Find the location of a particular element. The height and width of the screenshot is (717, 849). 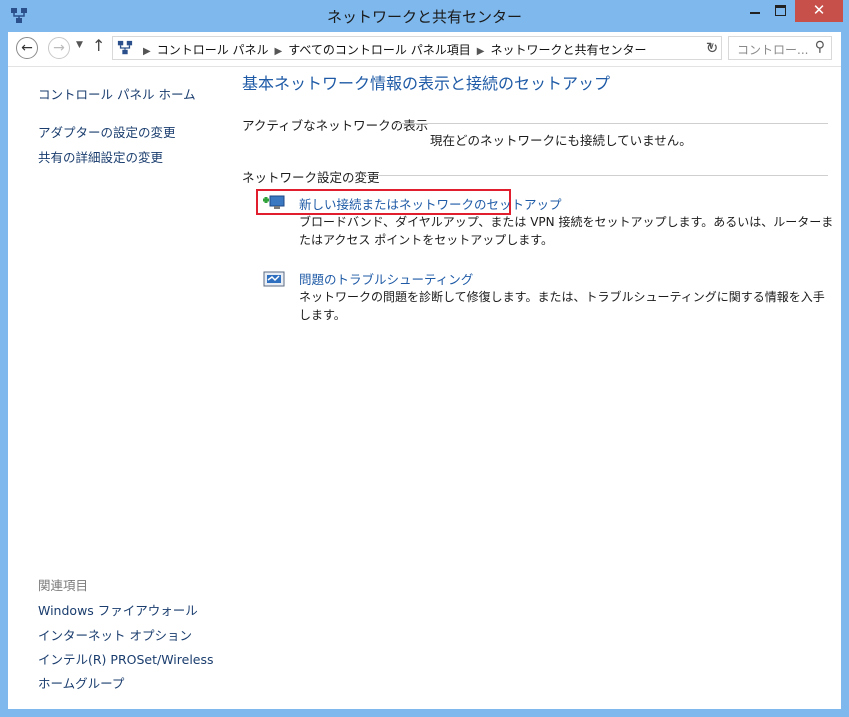

control-panel-icon is located at coordinates (125, 47).